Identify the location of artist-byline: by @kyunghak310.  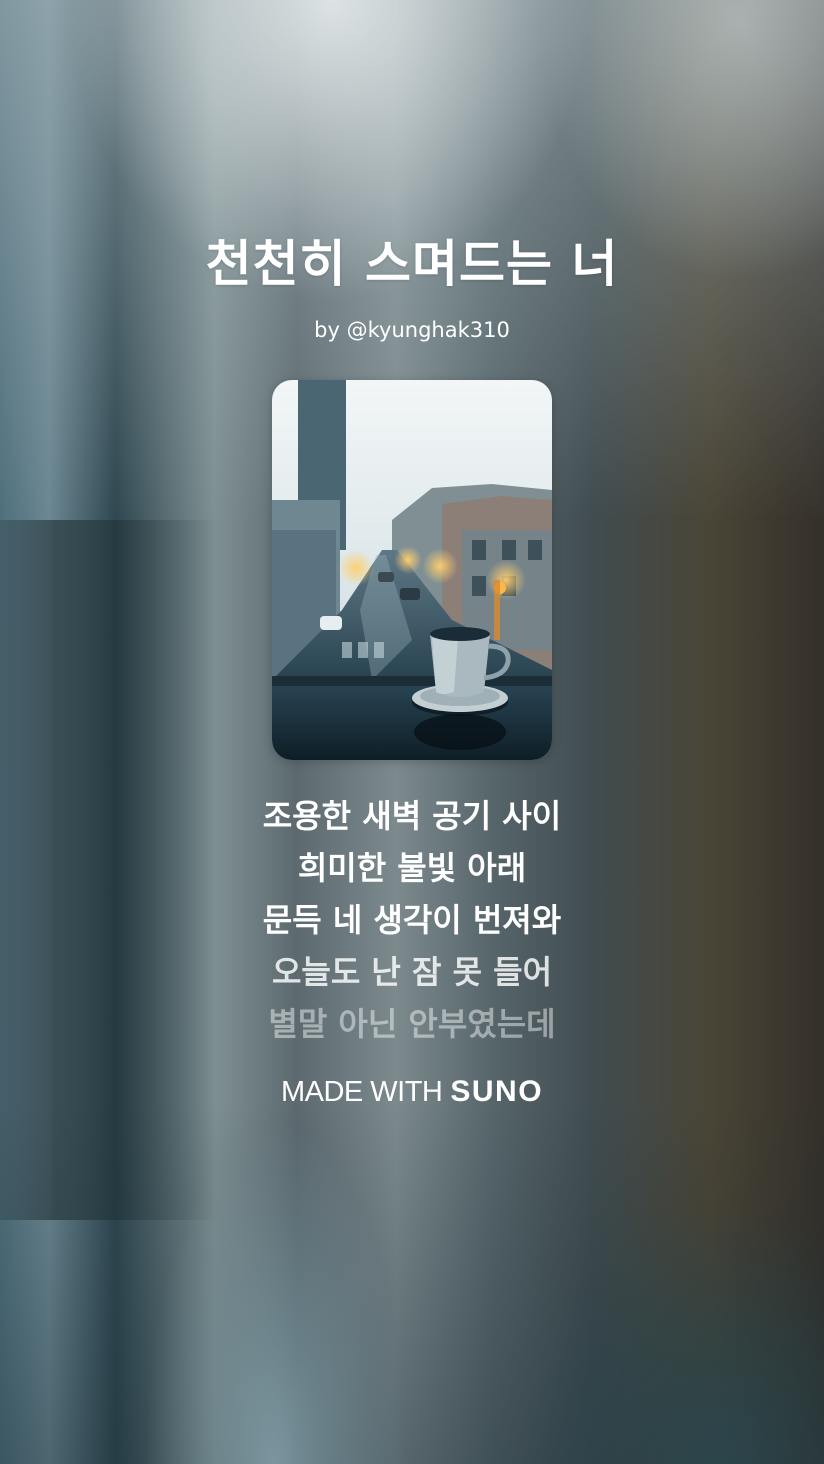
(412, 330).